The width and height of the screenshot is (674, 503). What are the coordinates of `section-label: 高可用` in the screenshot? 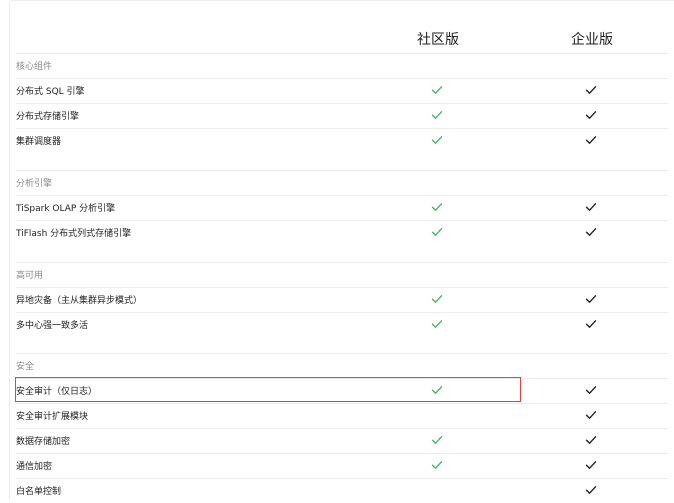 It's located at (30, 276).